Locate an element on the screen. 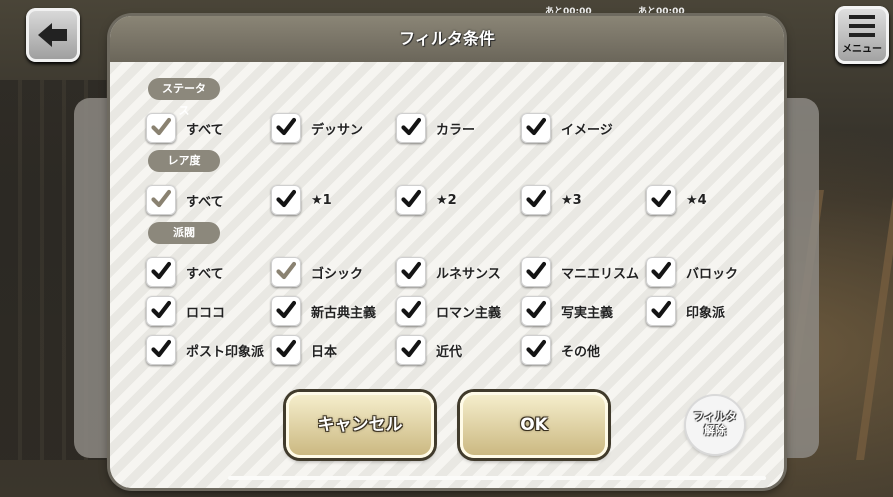 This screenshot has height=497, width=893. filter-option-school: ポスト印象派 is located at coordinates (205, 350).